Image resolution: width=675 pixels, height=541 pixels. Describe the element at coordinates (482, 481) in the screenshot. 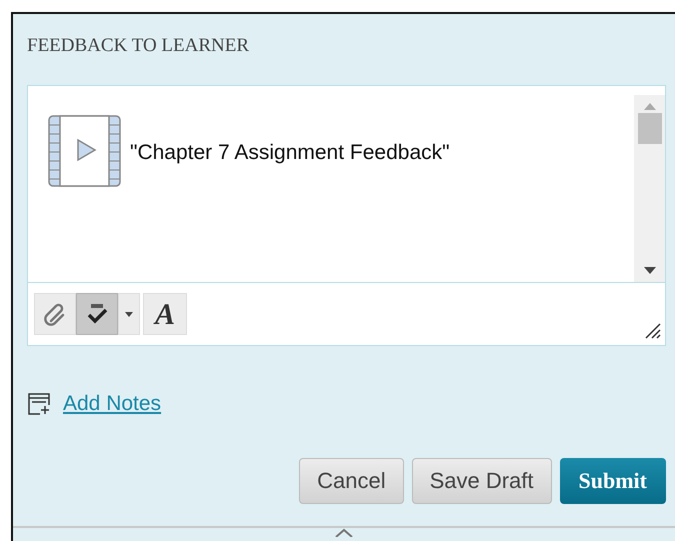

I see `action-button: Save Draft` at that location.